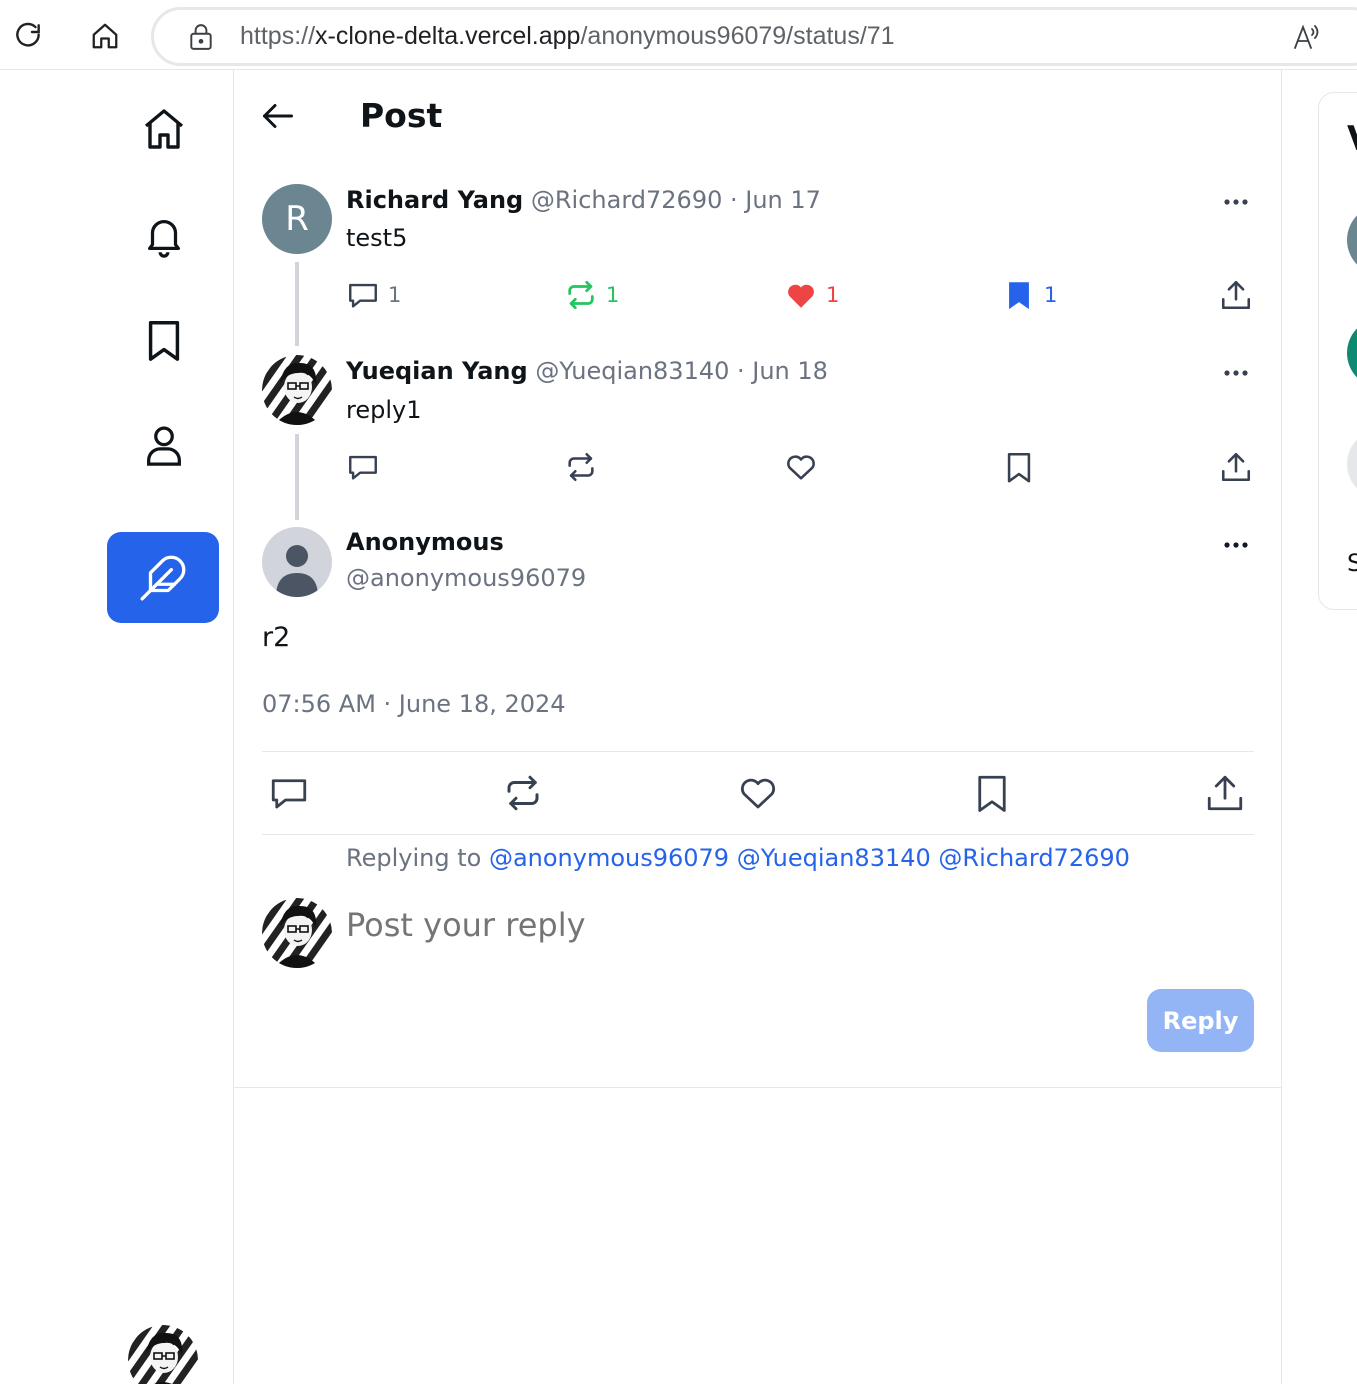 This screenshot has height=1384, width=1357. What do you see at coordinates (801, 296) in the screenshot?
I see `heart-filled-icon` at bounding box center [801, 296].